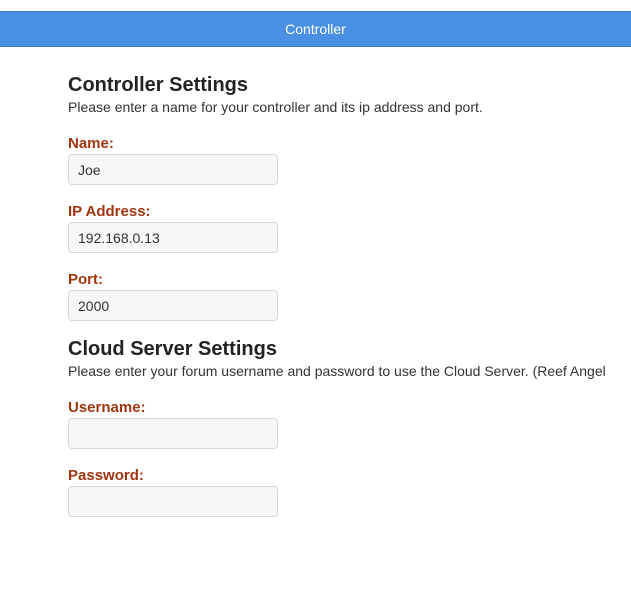 The height and width of the screenshot is (606, 631). What do you see at coordinates (173, 169) in the screenshot?
I see `name-field` at bounding box center [173, 169].